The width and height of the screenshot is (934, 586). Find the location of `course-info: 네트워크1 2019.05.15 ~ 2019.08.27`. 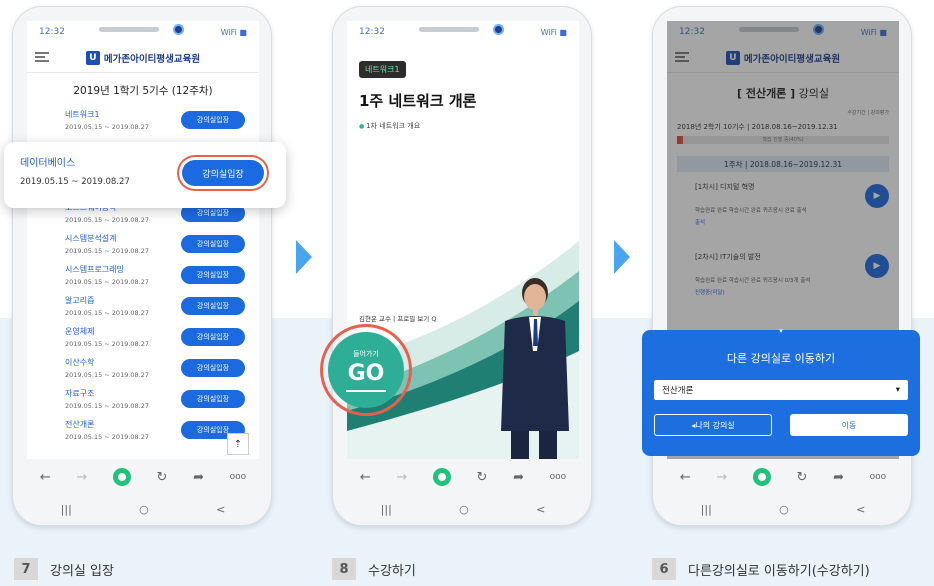

course-info: 네트워크1 2019.05.15 ~ 2019.08.27 is located at coordinates (107, 120).